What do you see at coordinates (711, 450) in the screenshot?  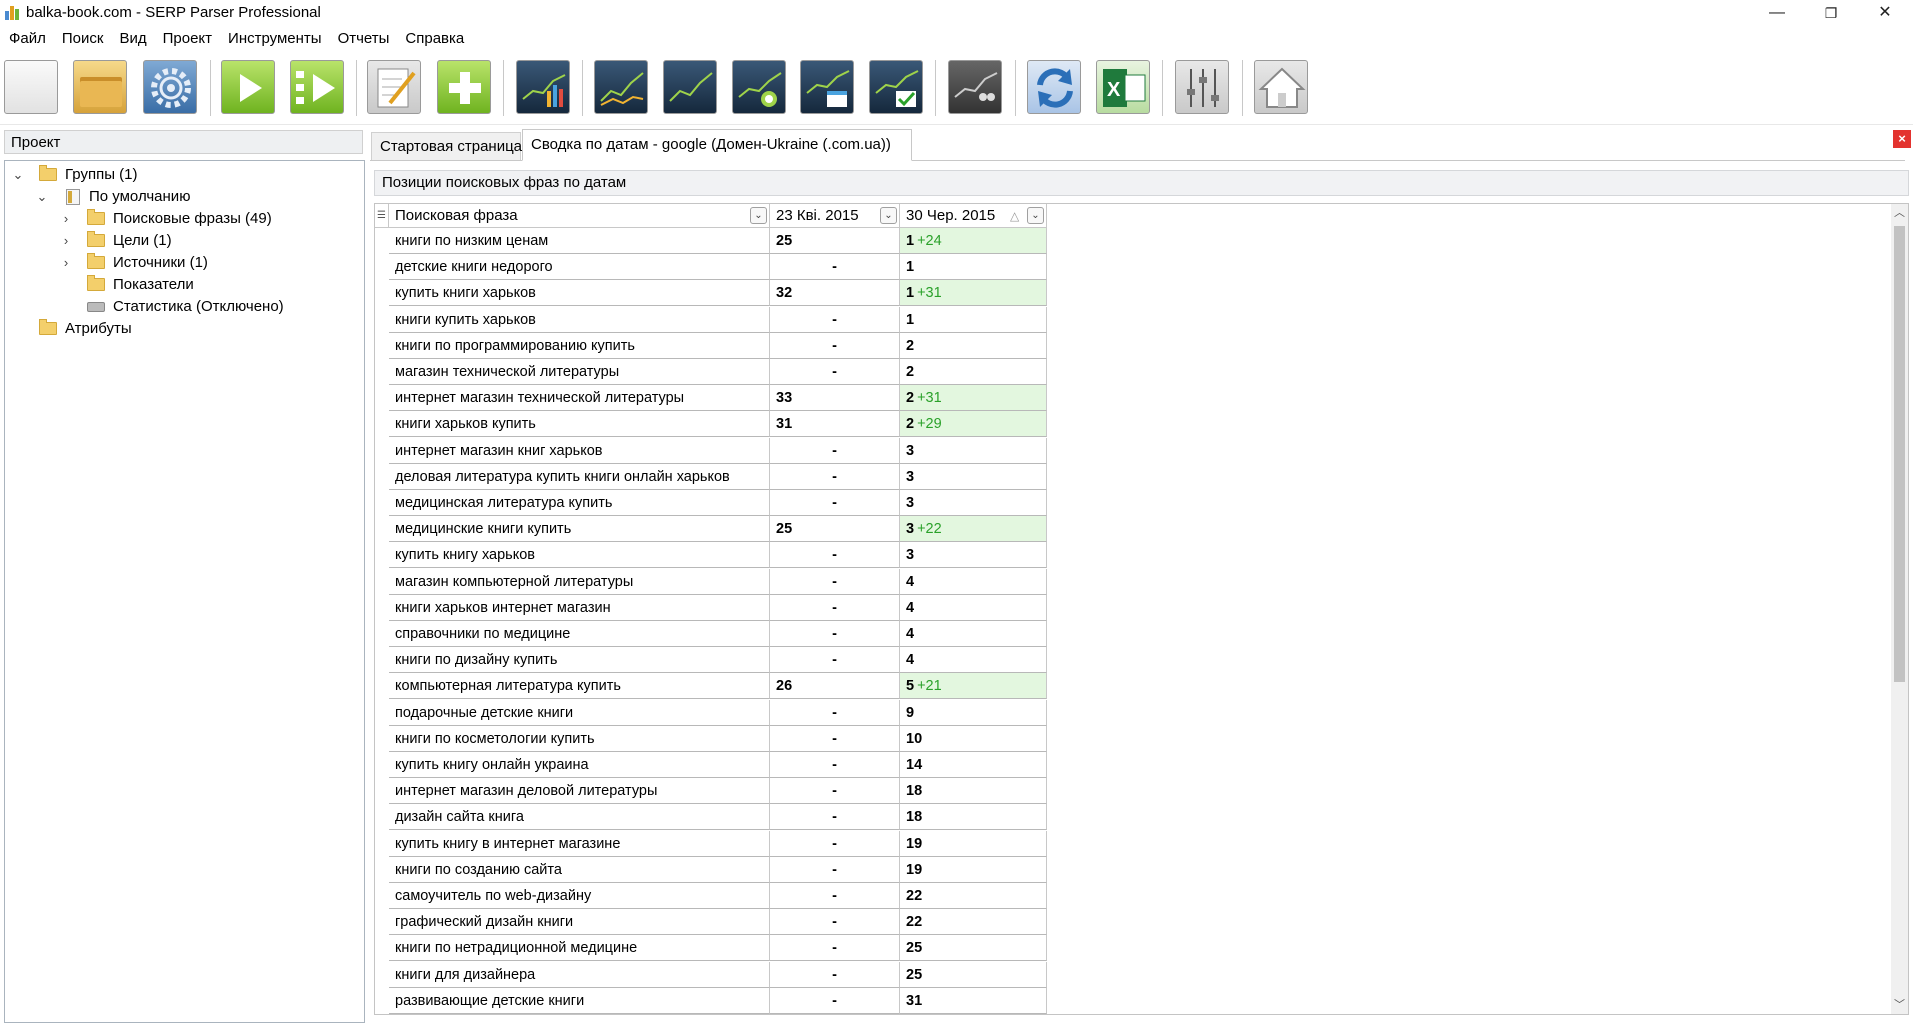 I see `table-row: интернет магазин книг харьков -3` at bounding box center [711, 450].